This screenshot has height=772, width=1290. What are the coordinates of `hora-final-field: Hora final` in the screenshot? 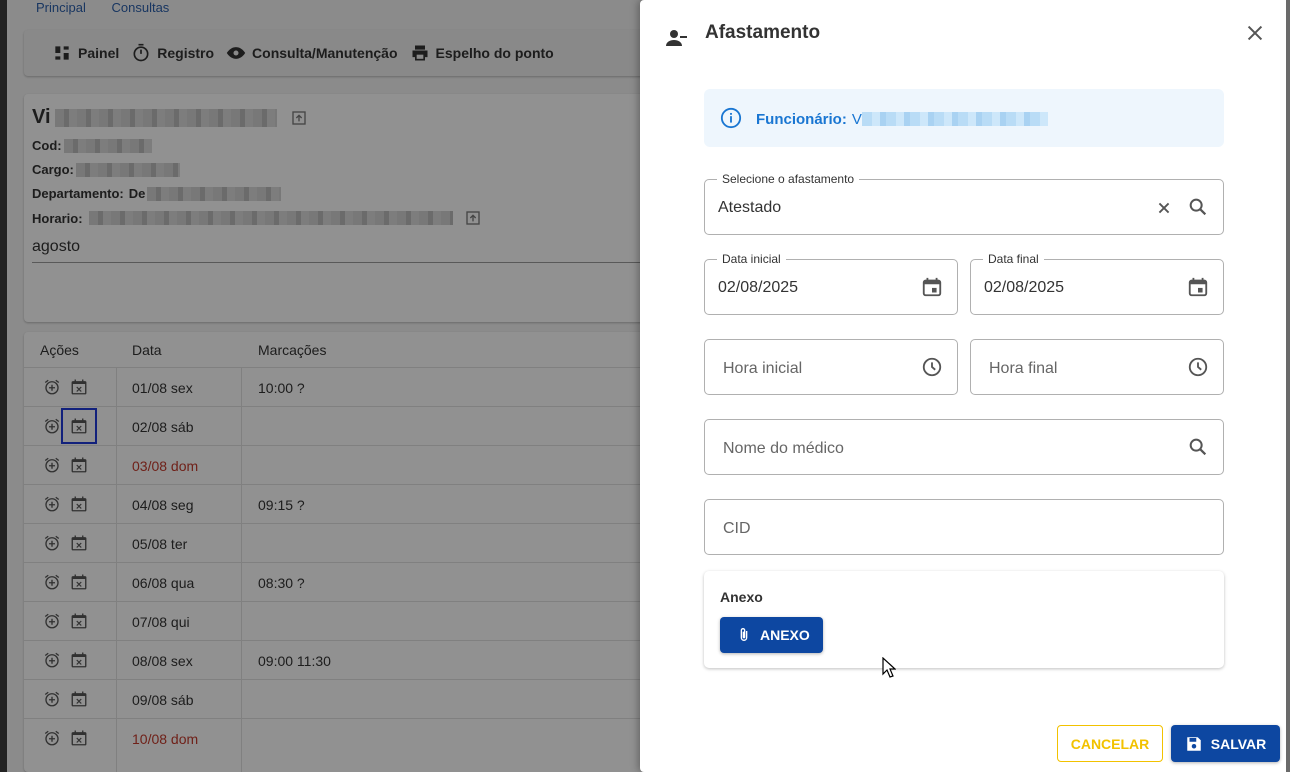 It's located at (1097, 367).